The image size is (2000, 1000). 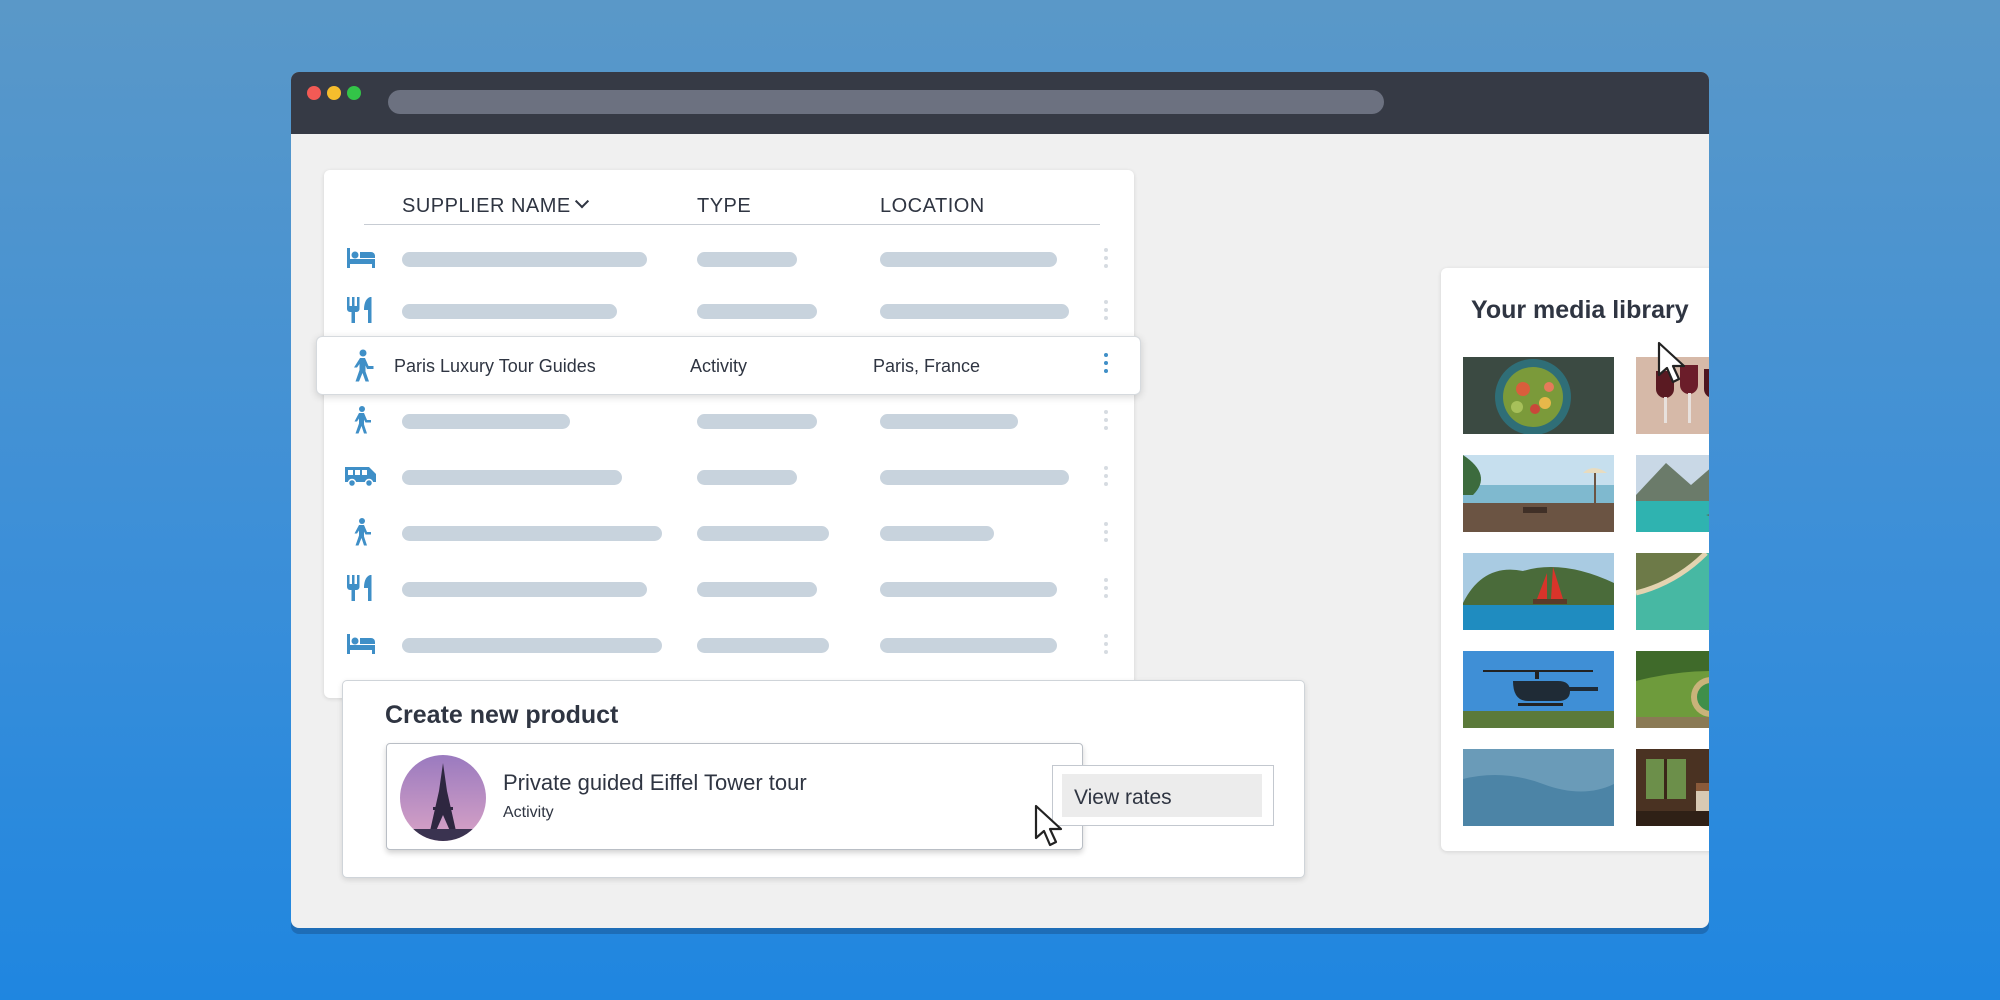 What do you see at coordinates (932, 206) in the screenshot?
I see `column-header-location: LOCATION` at bounding box center [932, 206].